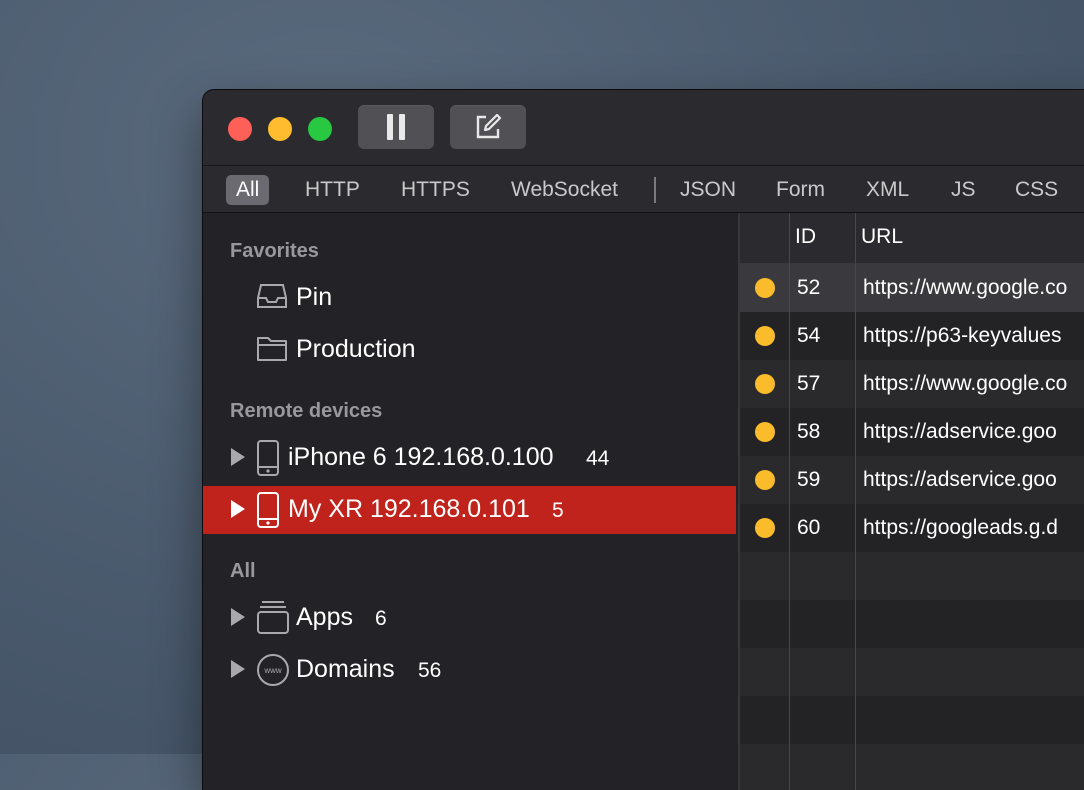 The width and height of the screenshot is (1084, 790). Describe the element at coordinates (243, 571) in the screenshot. I see `all-heading: All` at that location.